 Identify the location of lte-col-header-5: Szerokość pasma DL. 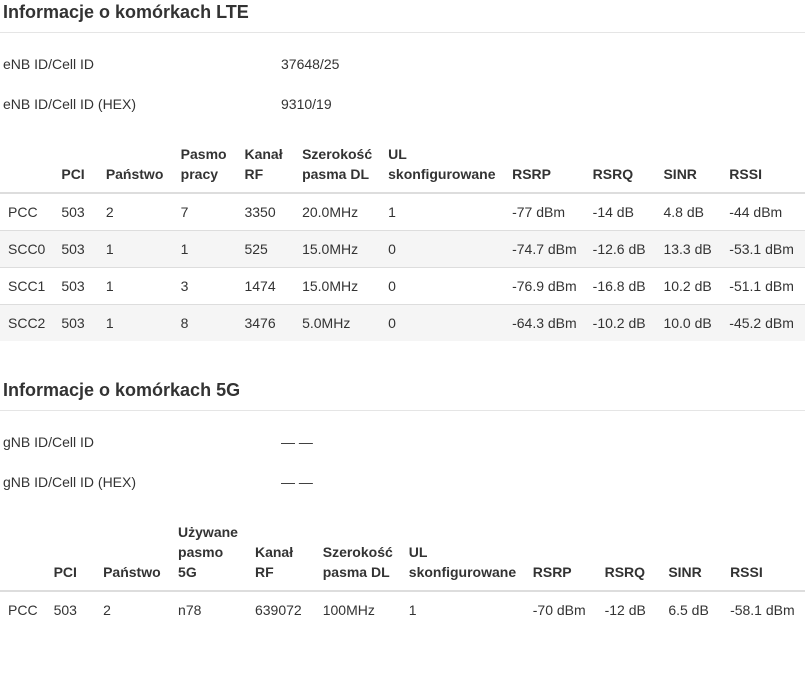
(337, 169).